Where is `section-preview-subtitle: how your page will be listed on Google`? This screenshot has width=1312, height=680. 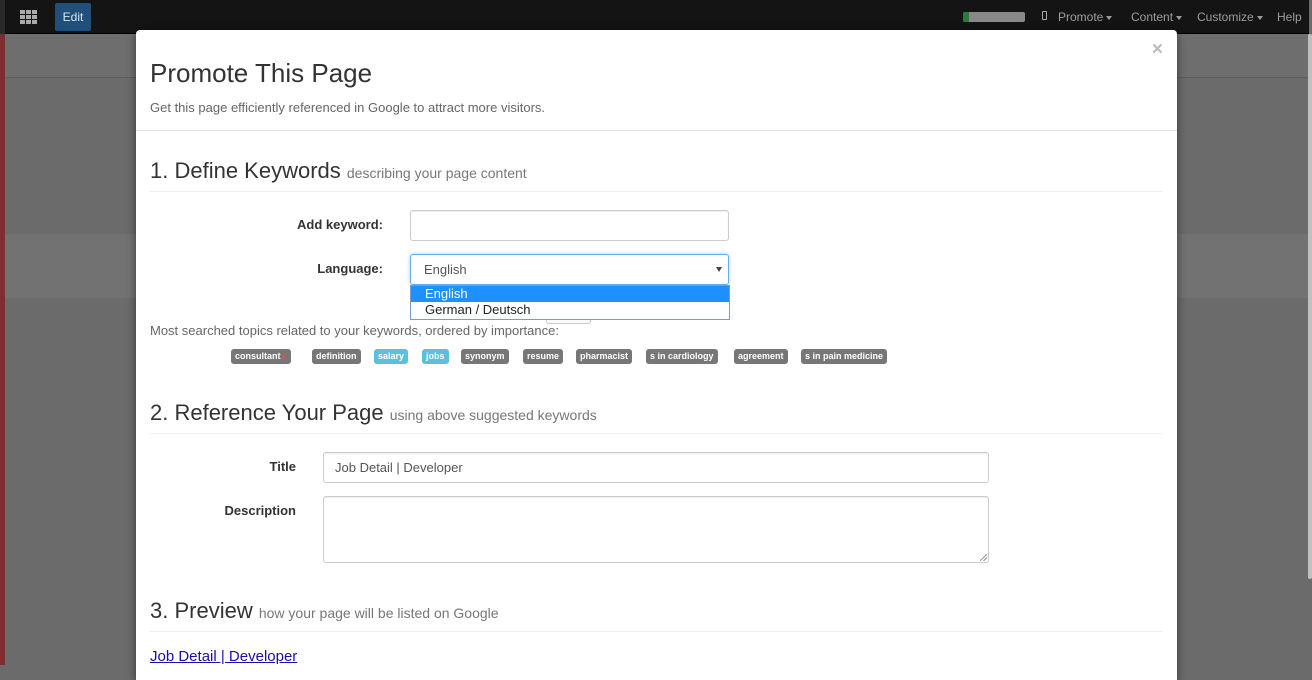
section-preview-subtitle: how your page will be listed on Google is located at coordinates (378, 613).